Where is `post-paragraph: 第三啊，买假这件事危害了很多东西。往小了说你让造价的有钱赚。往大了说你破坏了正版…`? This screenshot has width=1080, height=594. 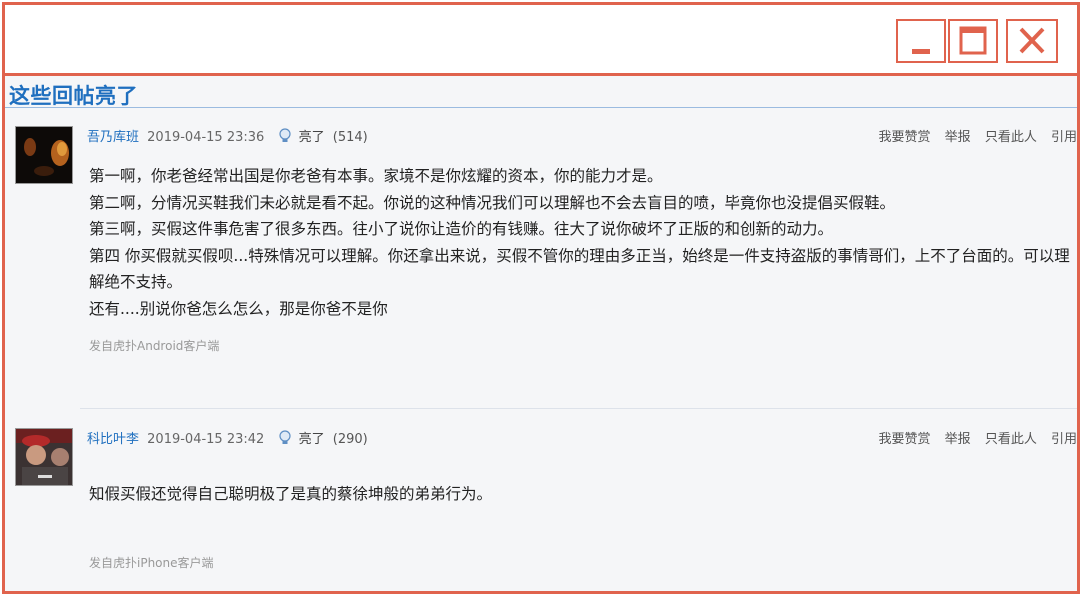
post-paragraph: 第三啊，买假这件事危害了很多东西。往小了说你让造价的有钱赚。往大了说你破坏了正版… is located at coordinates (461, 229).